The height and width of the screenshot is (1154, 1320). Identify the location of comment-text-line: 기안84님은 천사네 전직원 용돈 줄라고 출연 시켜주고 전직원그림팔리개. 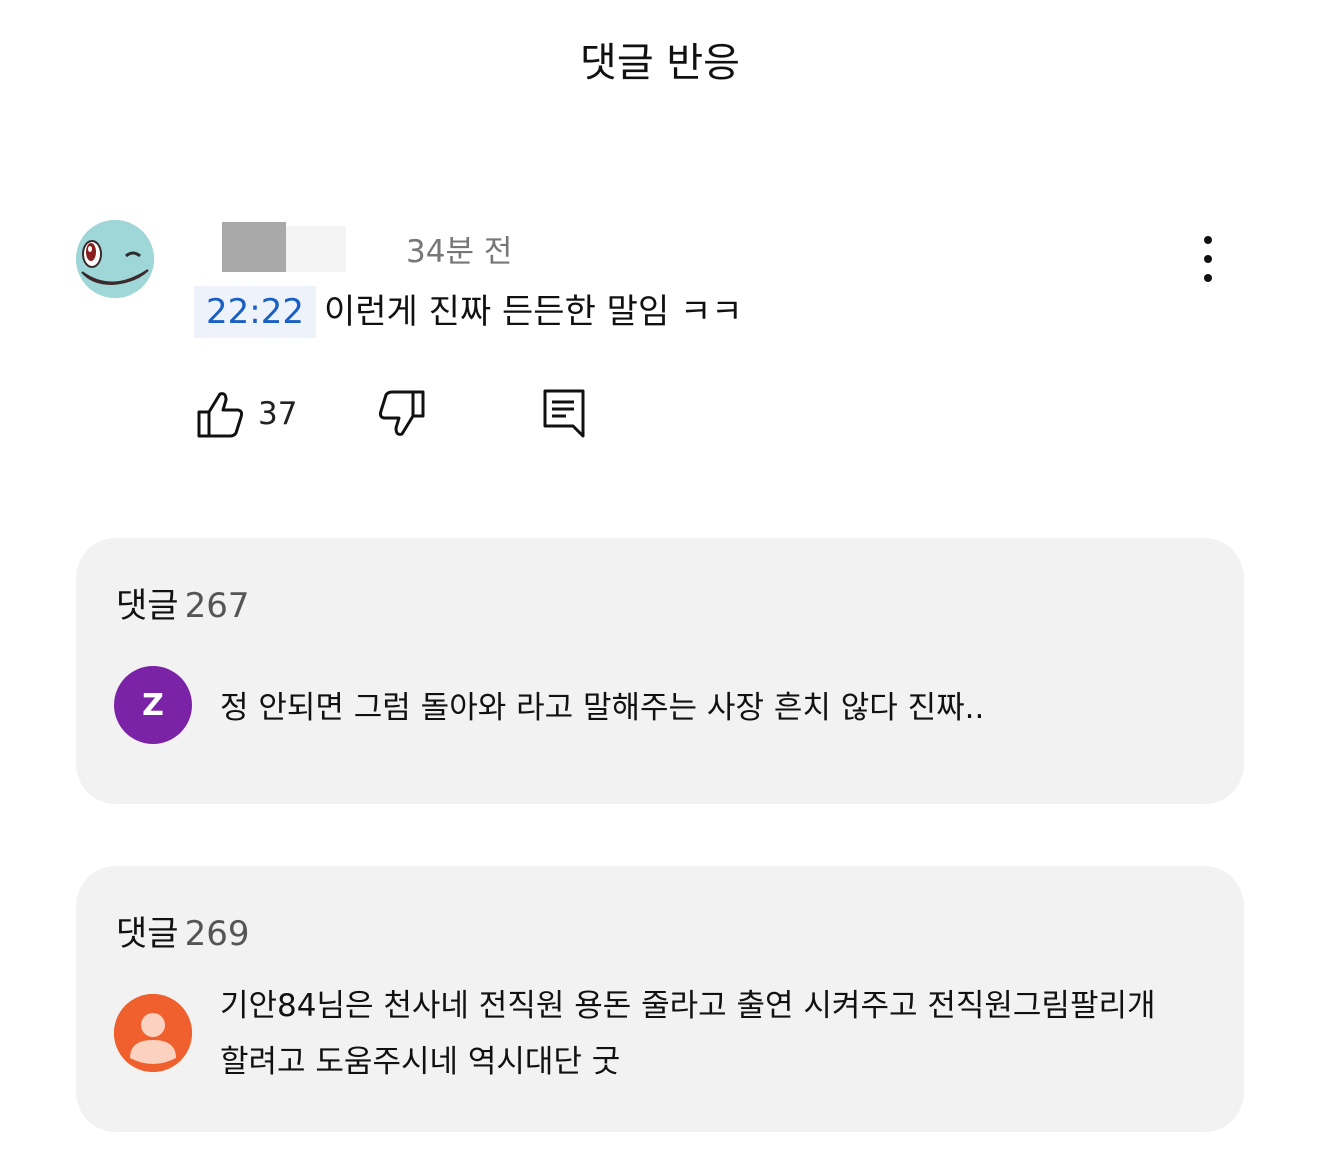
(688, 1006).